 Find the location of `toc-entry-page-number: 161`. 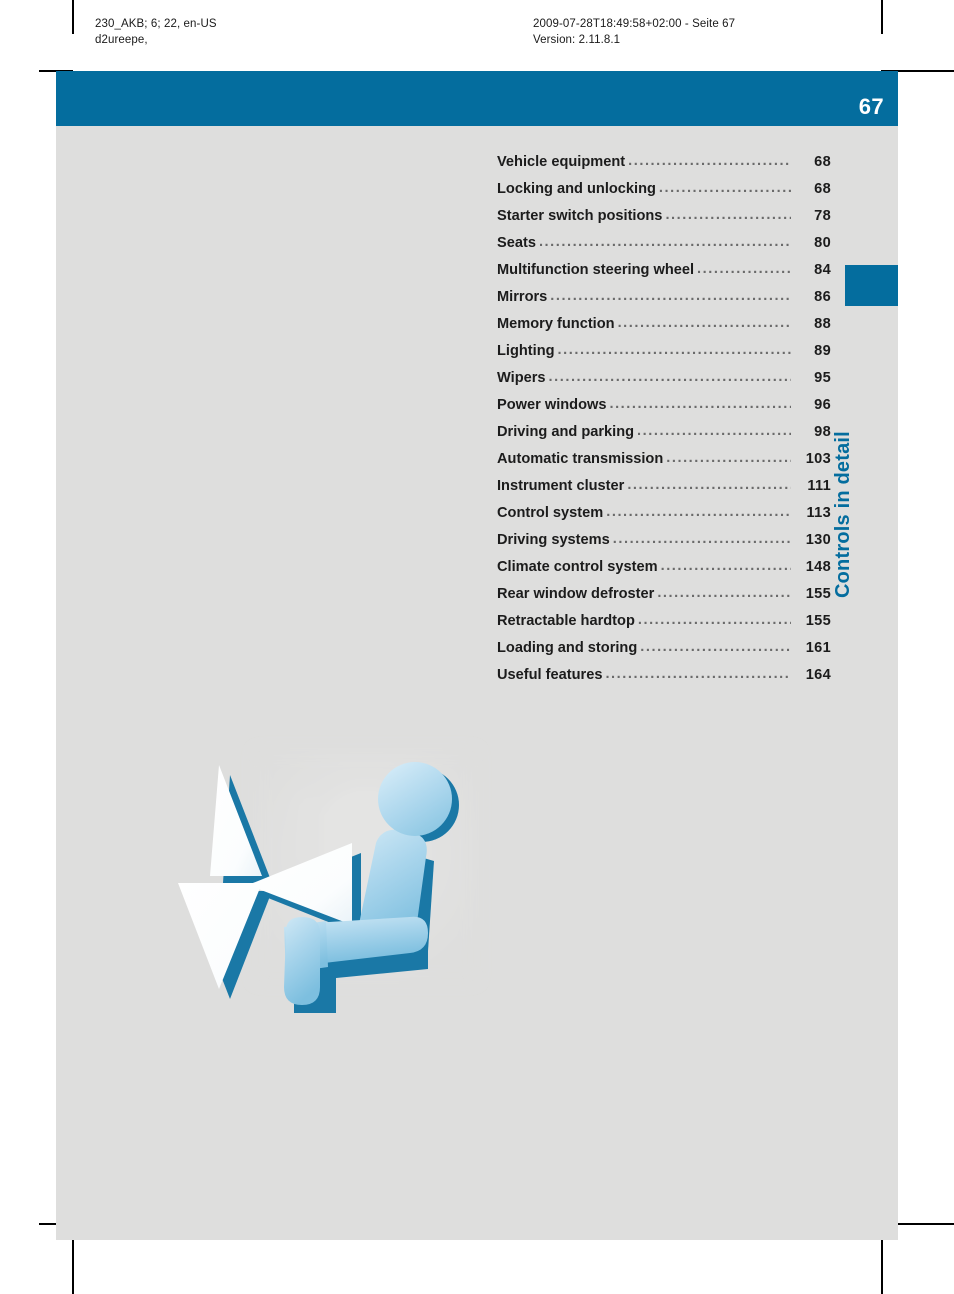

toc-entry-page-number: 161 is located at coordinates (818, 648).